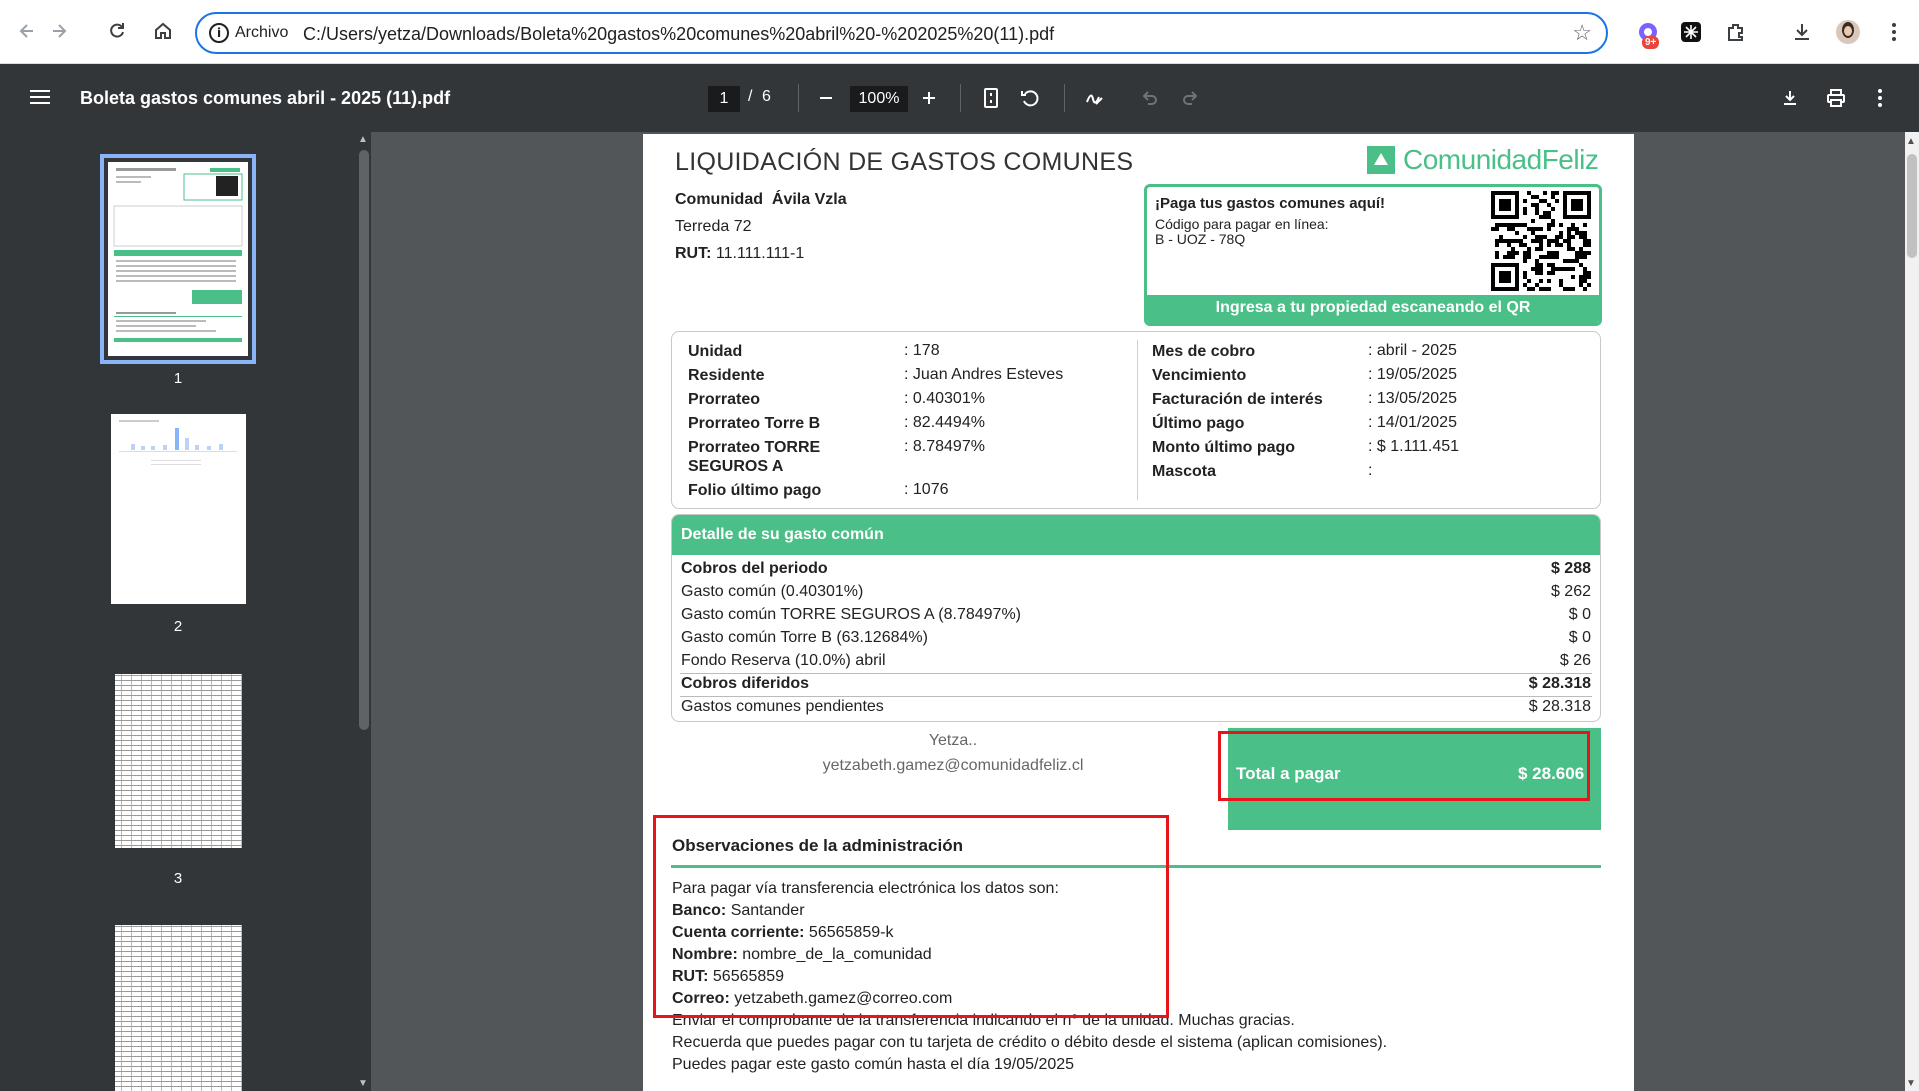 This screenshot has width=1919, height=1091. Describe the element at coordinates (163, 31) in the screenshot. I see `home-icon` at that location.